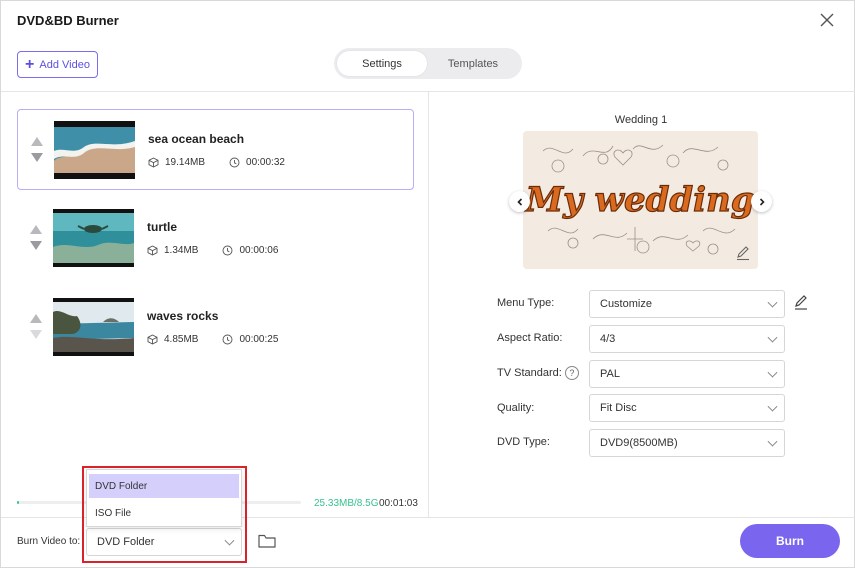 This screenshot has width=855, height=568. What do you see at coordinates (382, 63) in the screenshot?
I see `tab-settings: Settings` at bounding box center [382, 63].